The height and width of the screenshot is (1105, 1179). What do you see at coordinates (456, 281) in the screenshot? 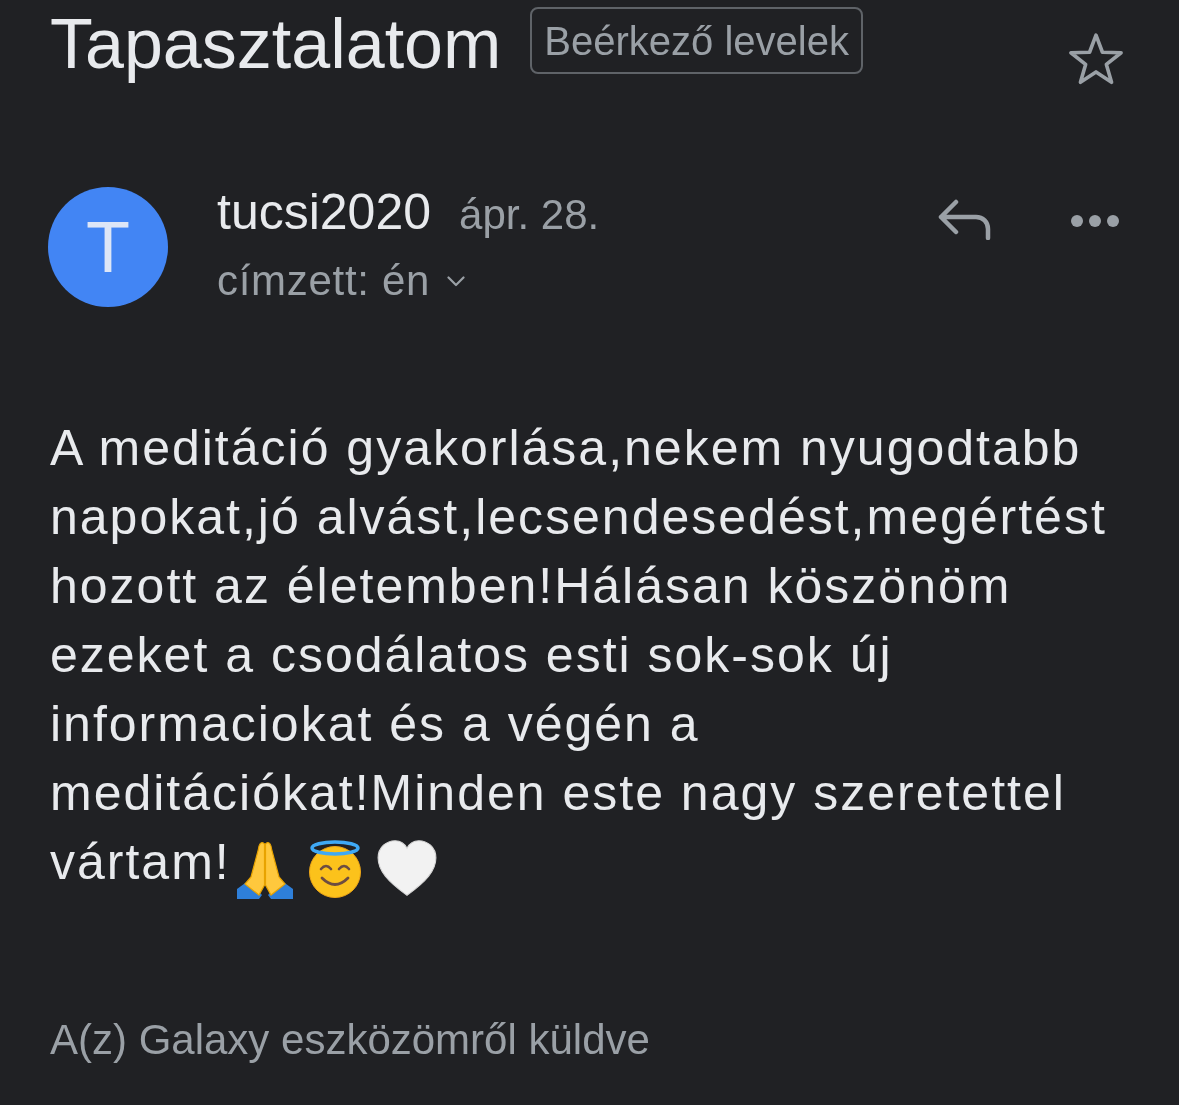
I see `chevron-down-icon` at bounding box center [456, 281].